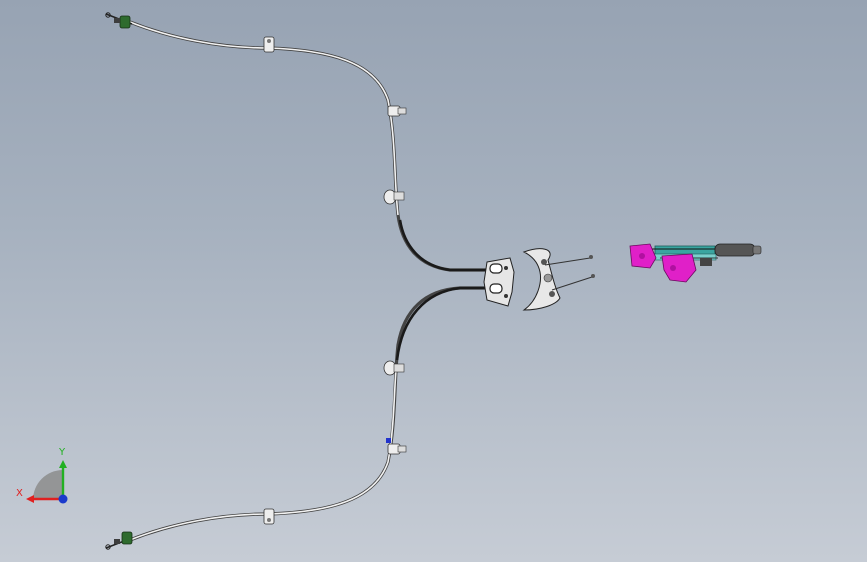  What do you see at coordinates (735, 250) in the screenshot?
I see `lever-grip` at bounding box center [735, 250].